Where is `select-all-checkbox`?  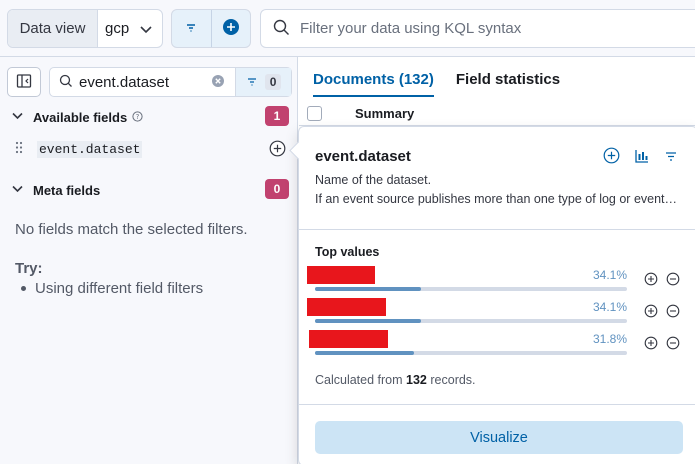 select-all-checkbox is located at coordinates (314, 113).